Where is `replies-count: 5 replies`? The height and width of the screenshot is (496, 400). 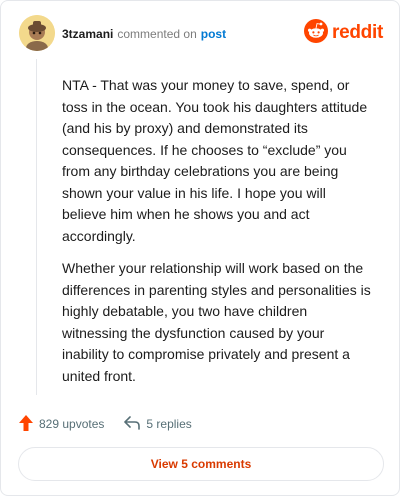
replies-count: 5 replies is located at coordinates (169, 424).